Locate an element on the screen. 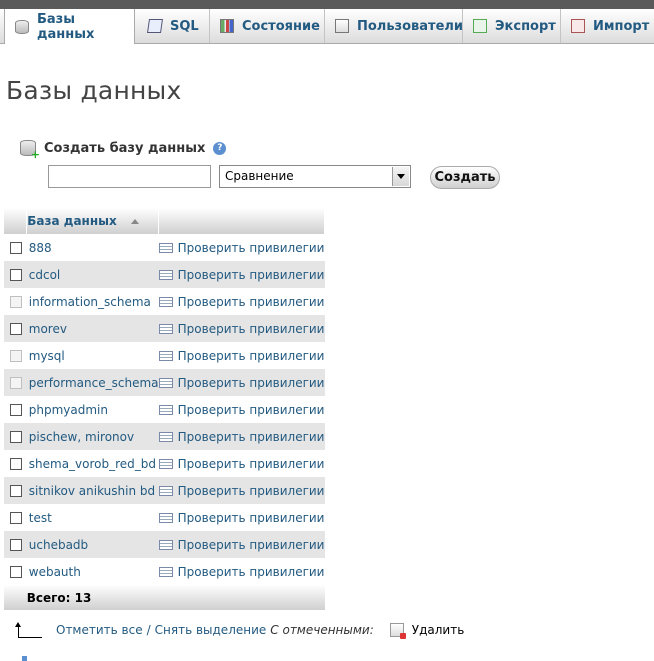 This screenshot has width=654, height=661. table-row: webauth Проверить привилегии is located at coordinates (164, 571).